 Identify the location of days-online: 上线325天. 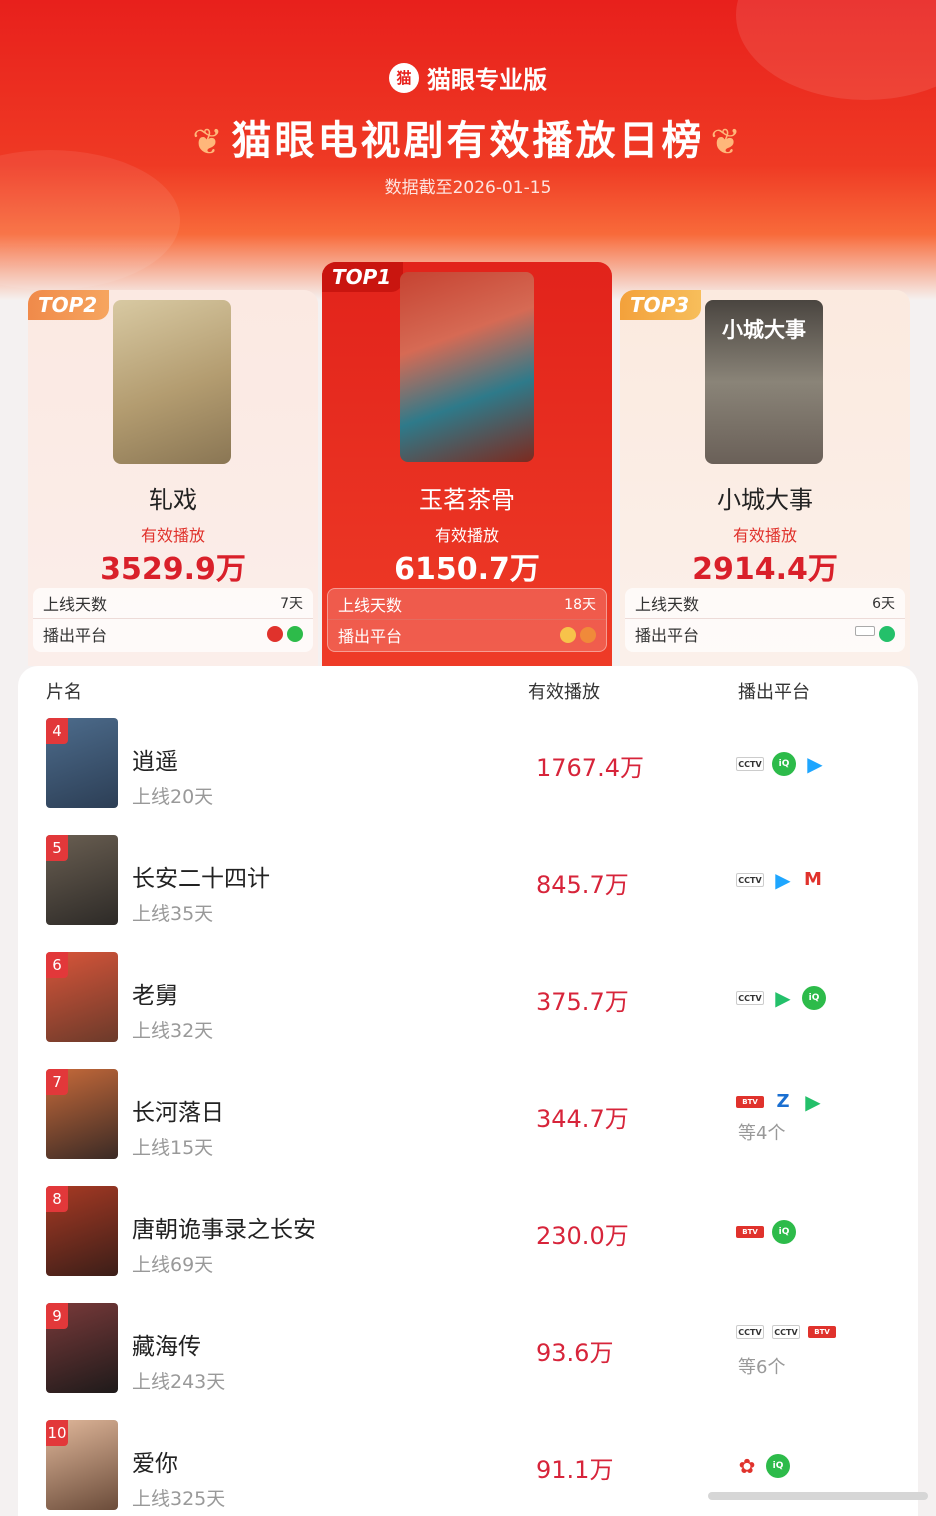
(179, 1499).